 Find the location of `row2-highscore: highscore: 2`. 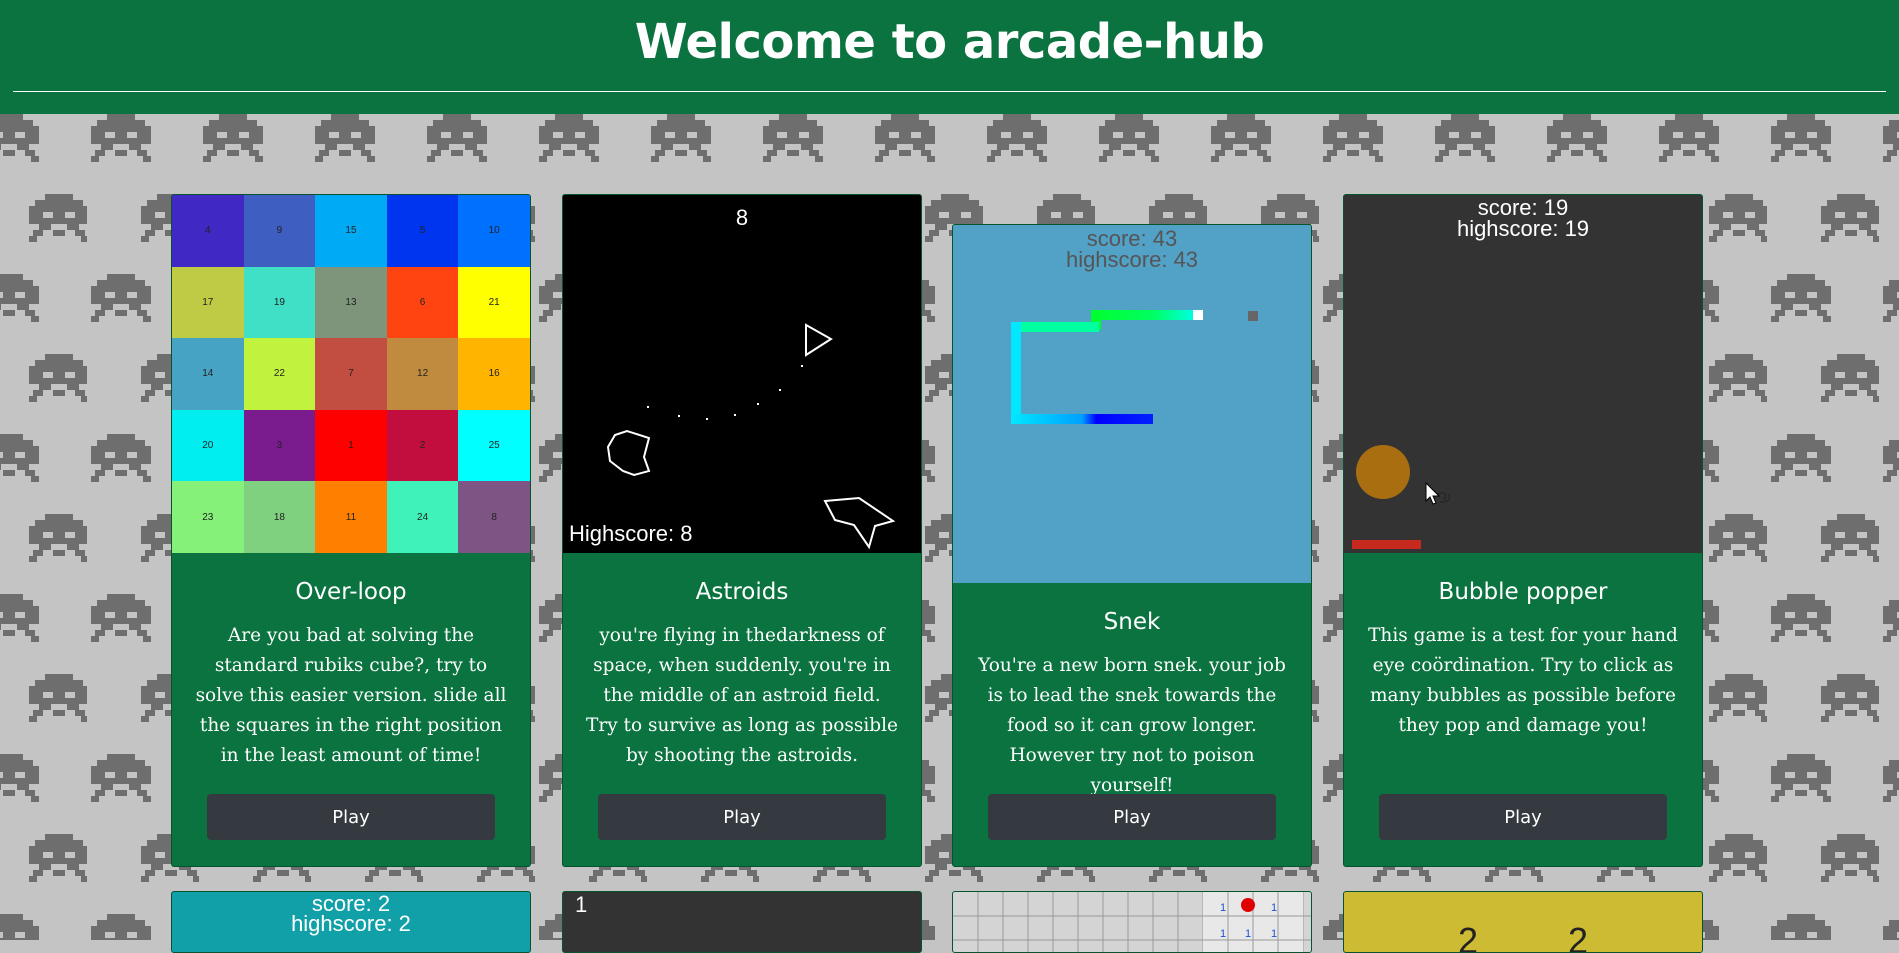

row2-highscore: highscore: 2 is located at coordinates (351, 923).